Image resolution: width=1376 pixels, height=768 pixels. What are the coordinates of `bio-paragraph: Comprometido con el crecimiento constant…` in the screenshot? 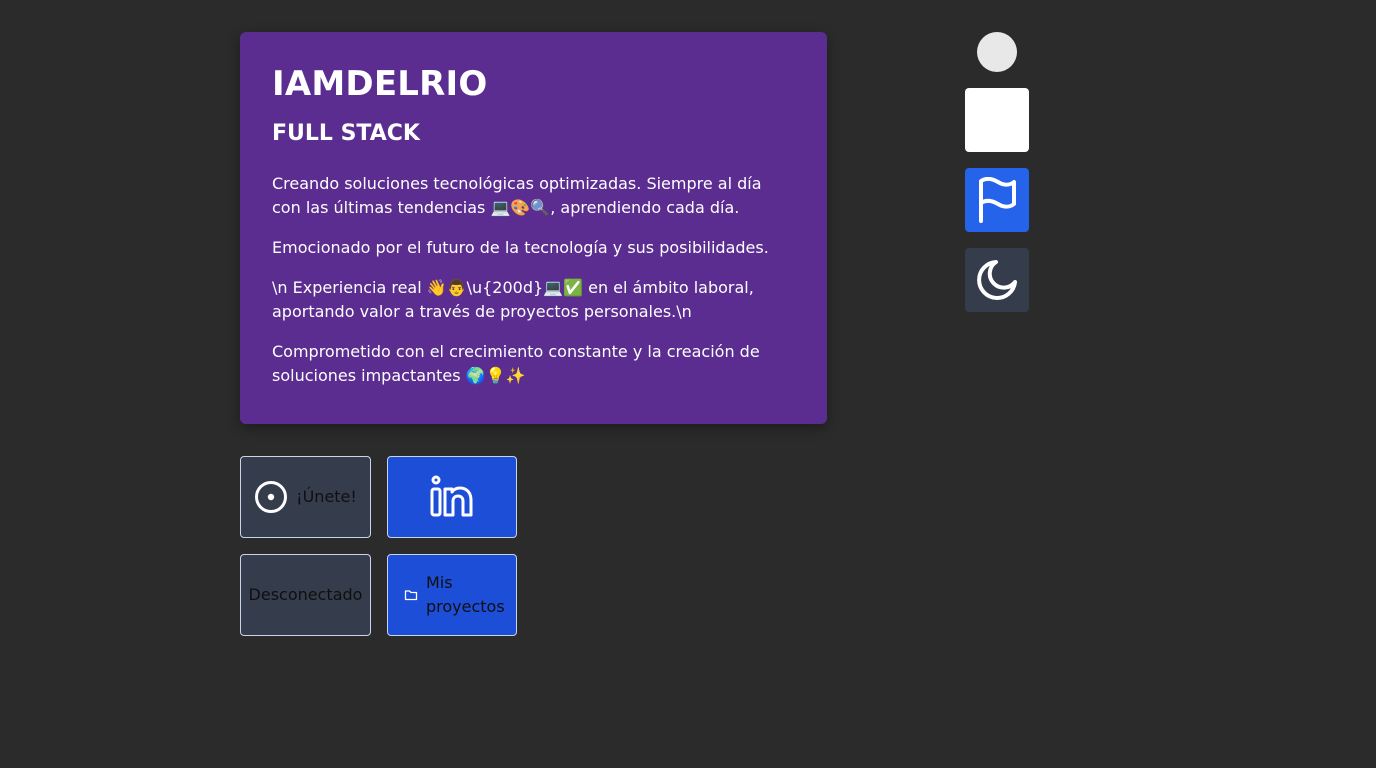 It's located at (516, 363).